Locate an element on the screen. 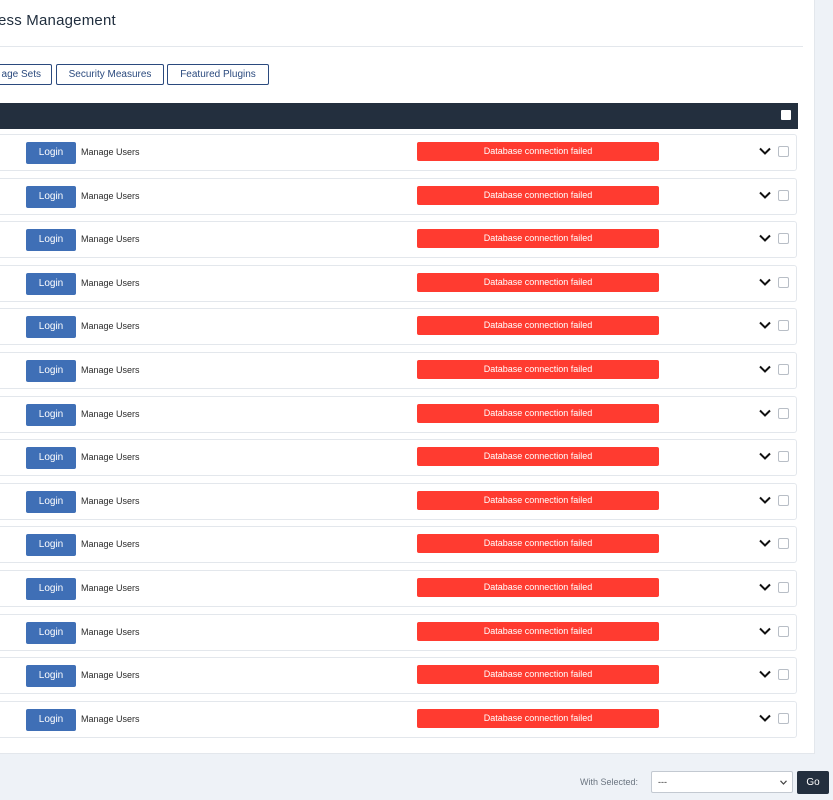 The width and height of the screenshot is (833, 800). tab-featured-plugins: Featured Plugins is located at coordinates (218, 74).